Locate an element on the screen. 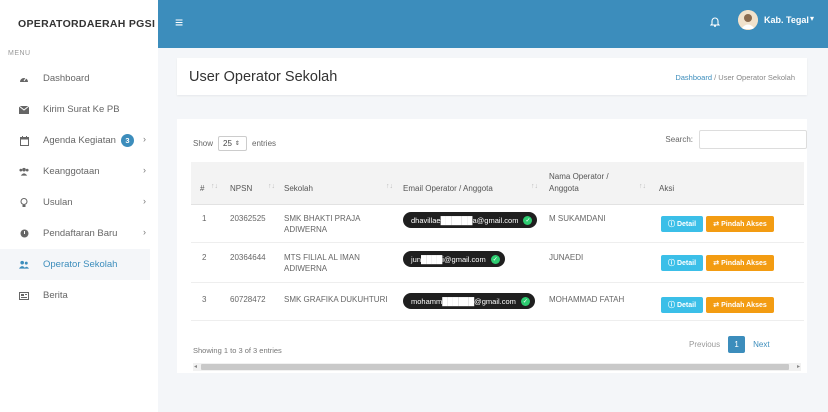  caret-down-icon: ▾ is located at coordinates (812, 18).